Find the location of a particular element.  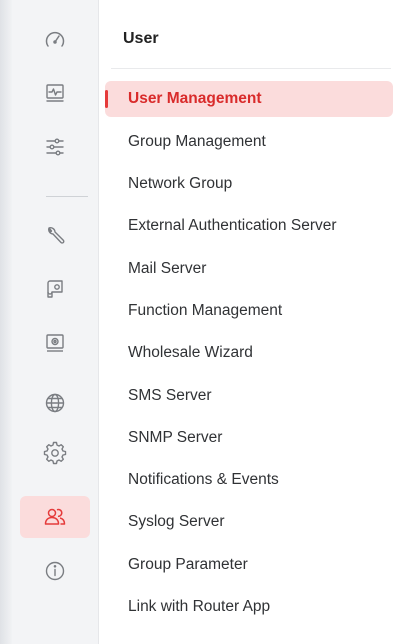

gear-icon is located at coordinates (55, 453).